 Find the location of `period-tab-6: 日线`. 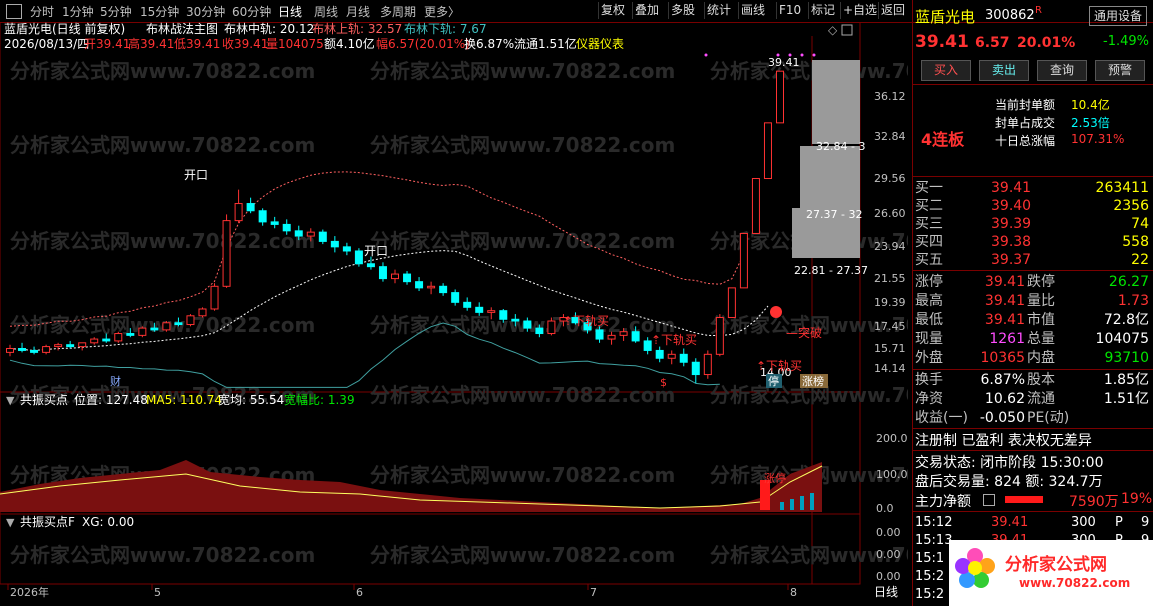

period-tab-6: 日线 is located at coordinates (290, 11).